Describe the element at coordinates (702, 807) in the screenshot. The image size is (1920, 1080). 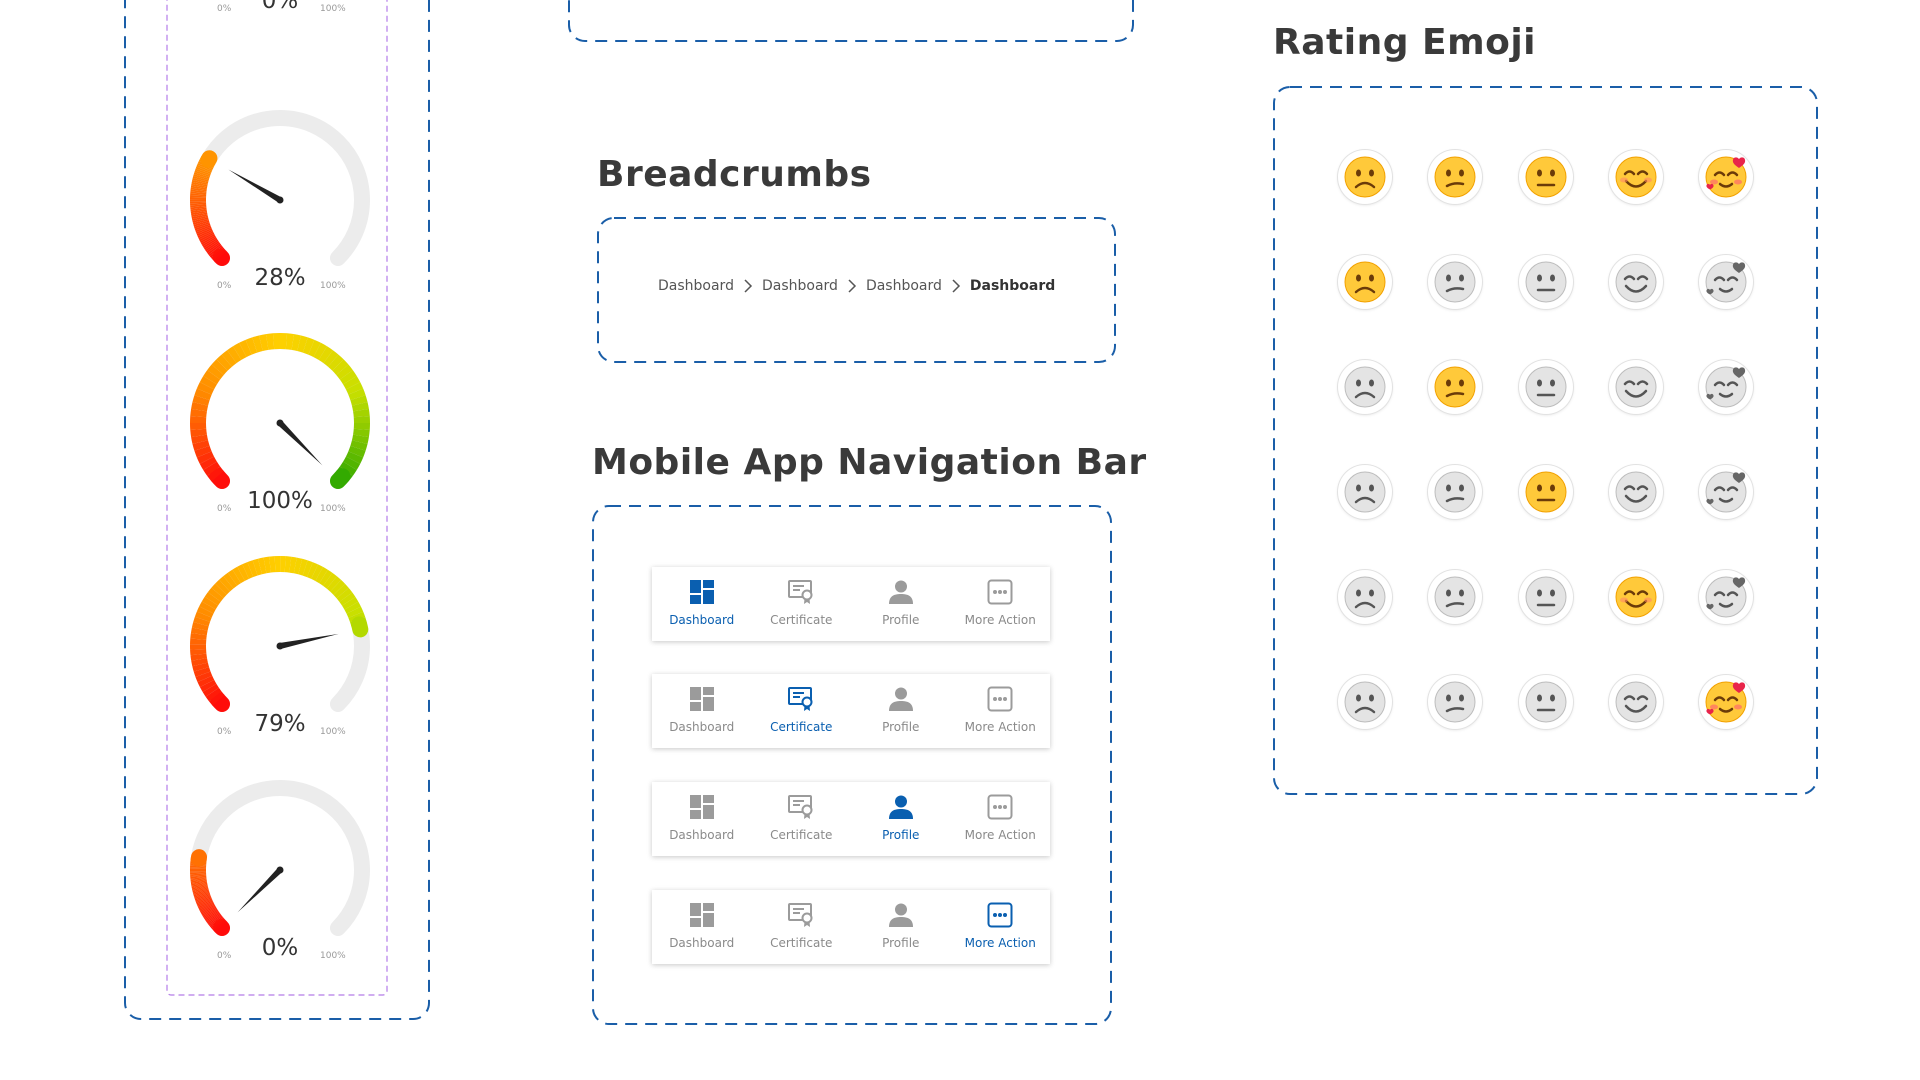
I see `dashboard-icon` at that location.